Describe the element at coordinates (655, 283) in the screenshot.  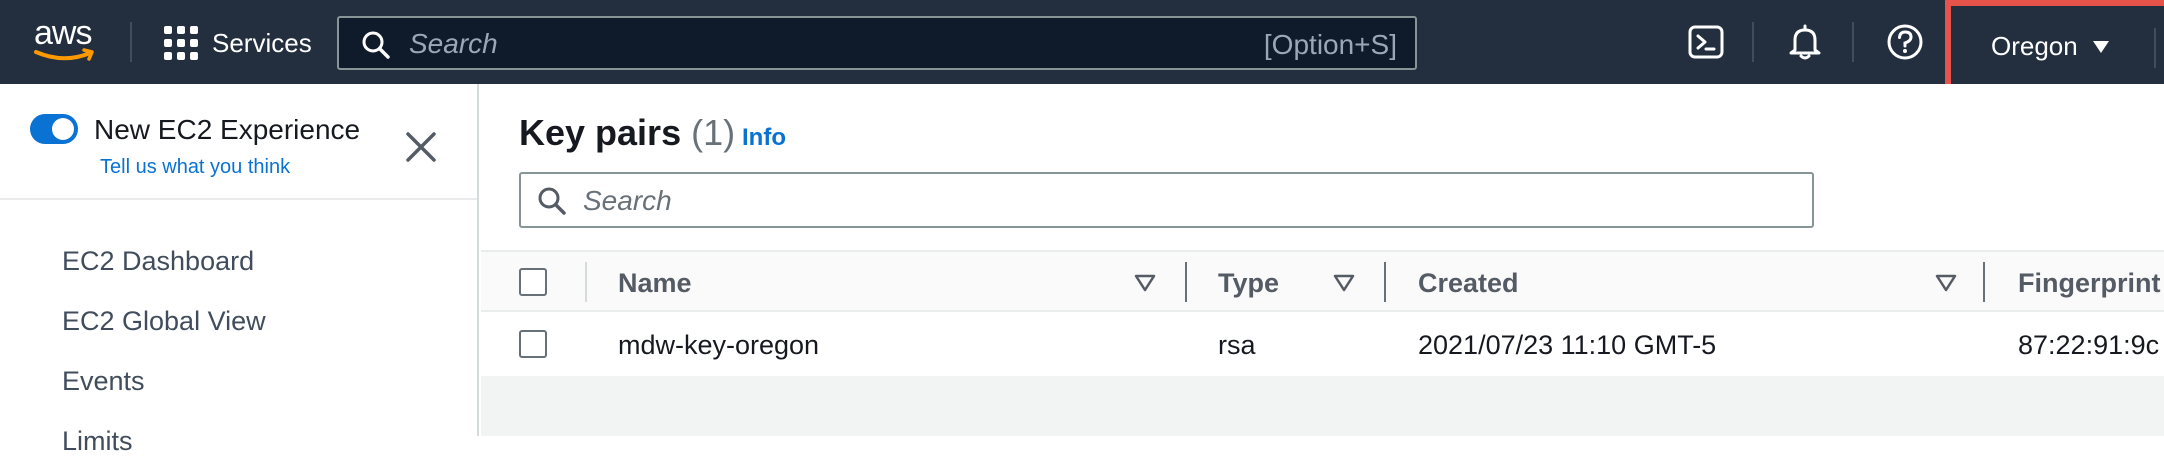
I see `column-header-name: Name` at that location.